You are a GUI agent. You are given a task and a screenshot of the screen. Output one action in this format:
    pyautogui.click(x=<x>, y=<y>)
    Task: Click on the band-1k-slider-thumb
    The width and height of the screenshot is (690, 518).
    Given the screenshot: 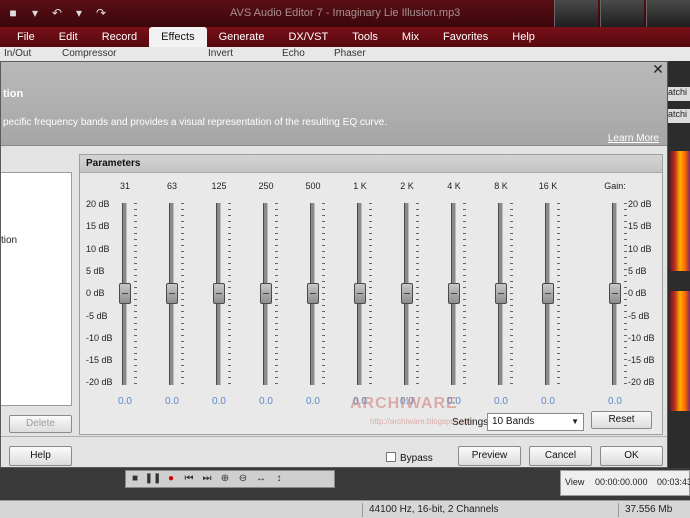 What is the action you would take?
    pyautogui.click(x=360, y=293)
    